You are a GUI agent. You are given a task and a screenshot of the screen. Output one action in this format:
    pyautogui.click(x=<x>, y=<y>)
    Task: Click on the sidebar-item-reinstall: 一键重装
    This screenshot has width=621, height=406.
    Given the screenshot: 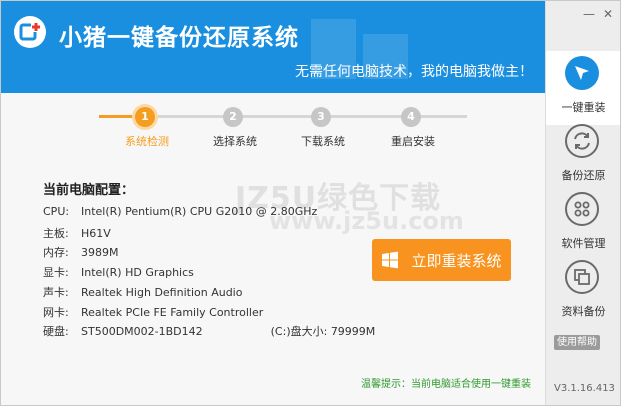 What is the action you would take?
    pyautogui.click(x=583, y=88)
    